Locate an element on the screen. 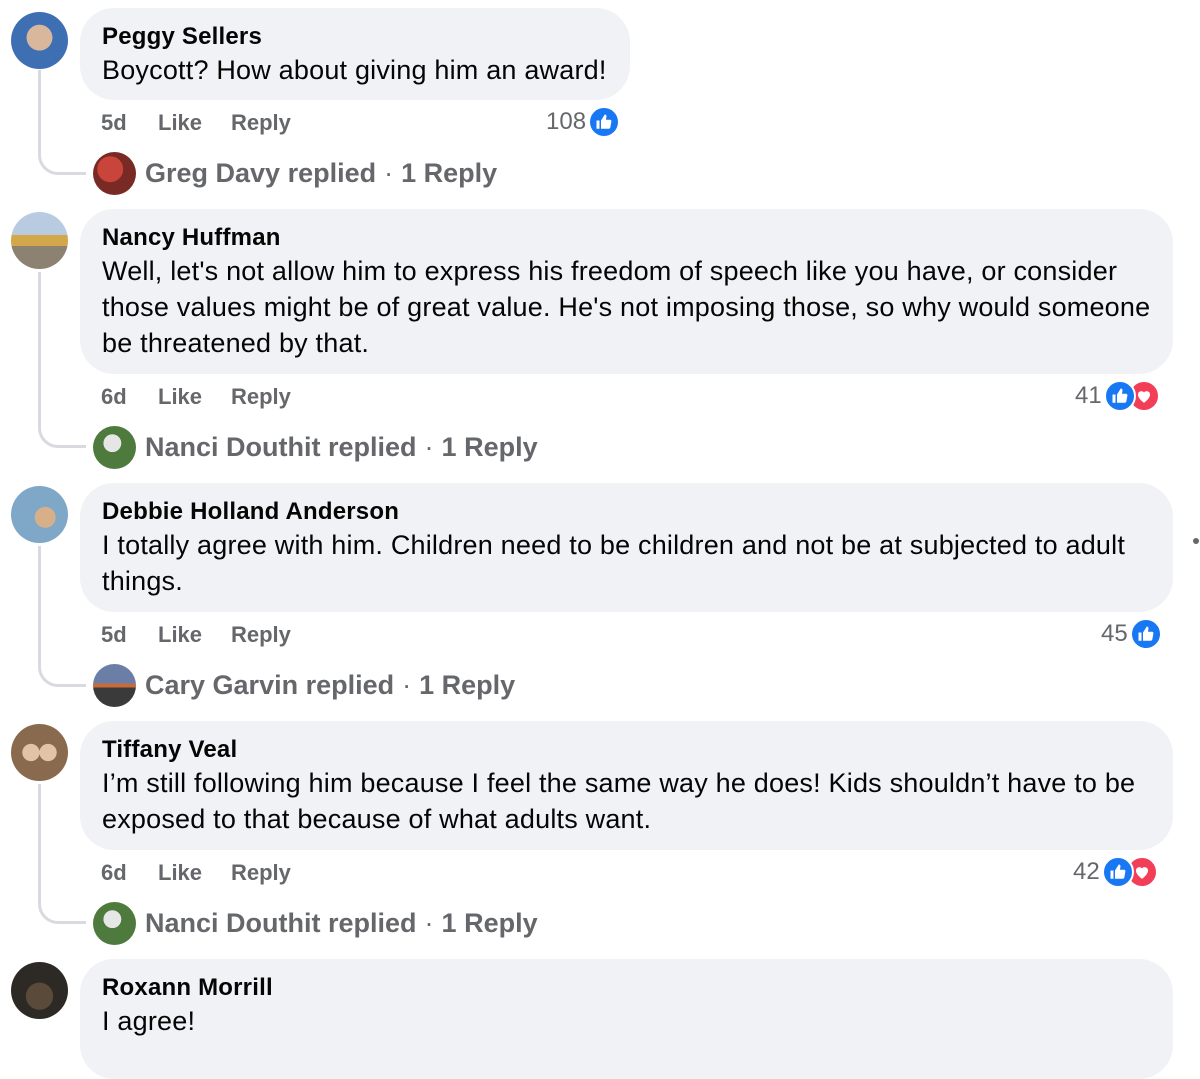 This screenshot has width=1200, height=1079. reaction-summary: 42 is located at coordinates (1115, 872).